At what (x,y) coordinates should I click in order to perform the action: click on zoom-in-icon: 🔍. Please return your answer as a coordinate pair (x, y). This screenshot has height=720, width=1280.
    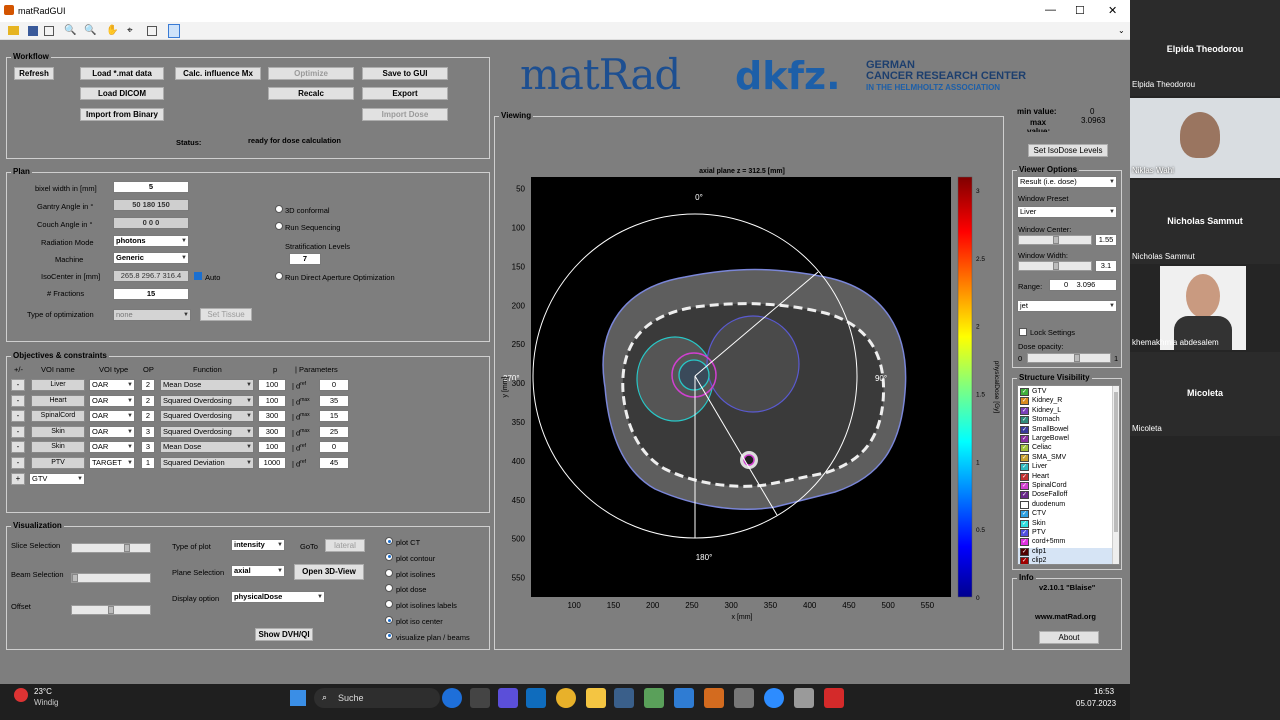
    Looking at the image, I should click on (70, 30).